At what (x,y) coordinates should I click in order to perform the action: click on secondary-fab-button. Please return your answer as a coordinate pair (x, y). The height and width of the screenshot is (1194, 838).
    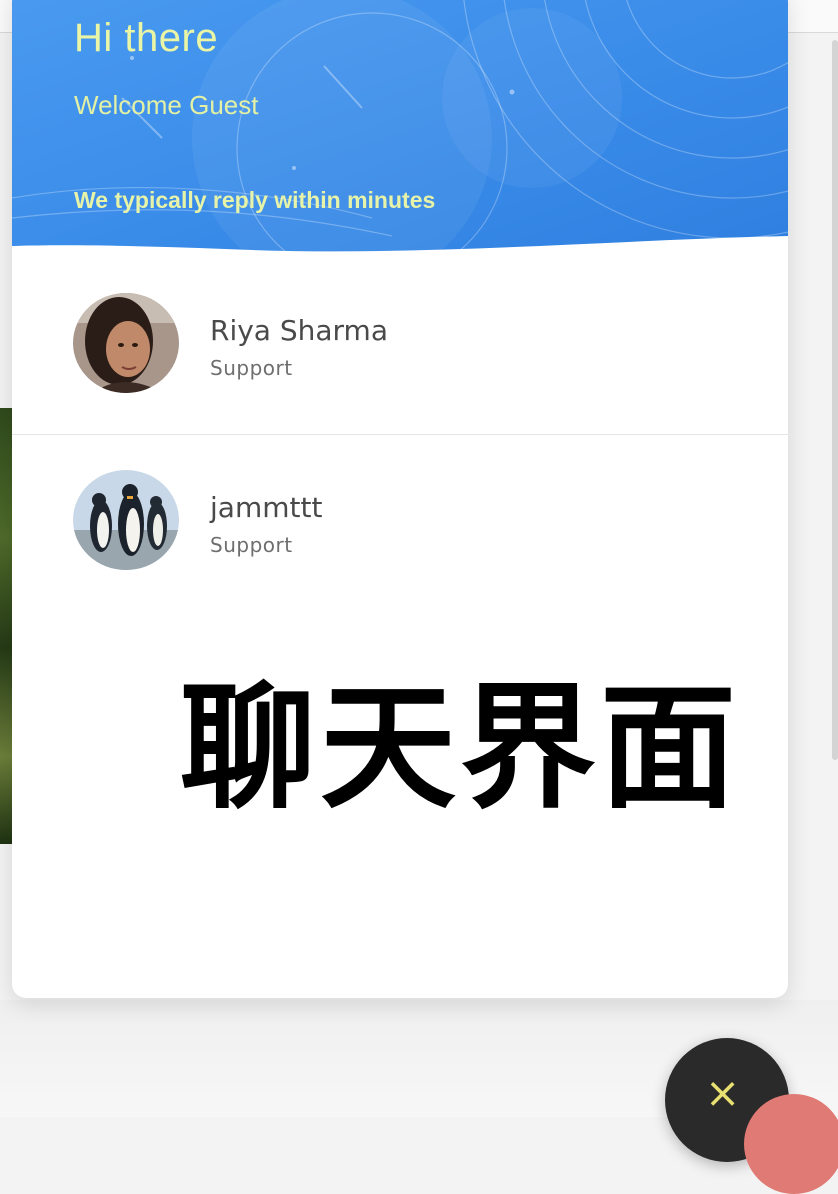
    Looking at the image, I should click on (791, 1144).